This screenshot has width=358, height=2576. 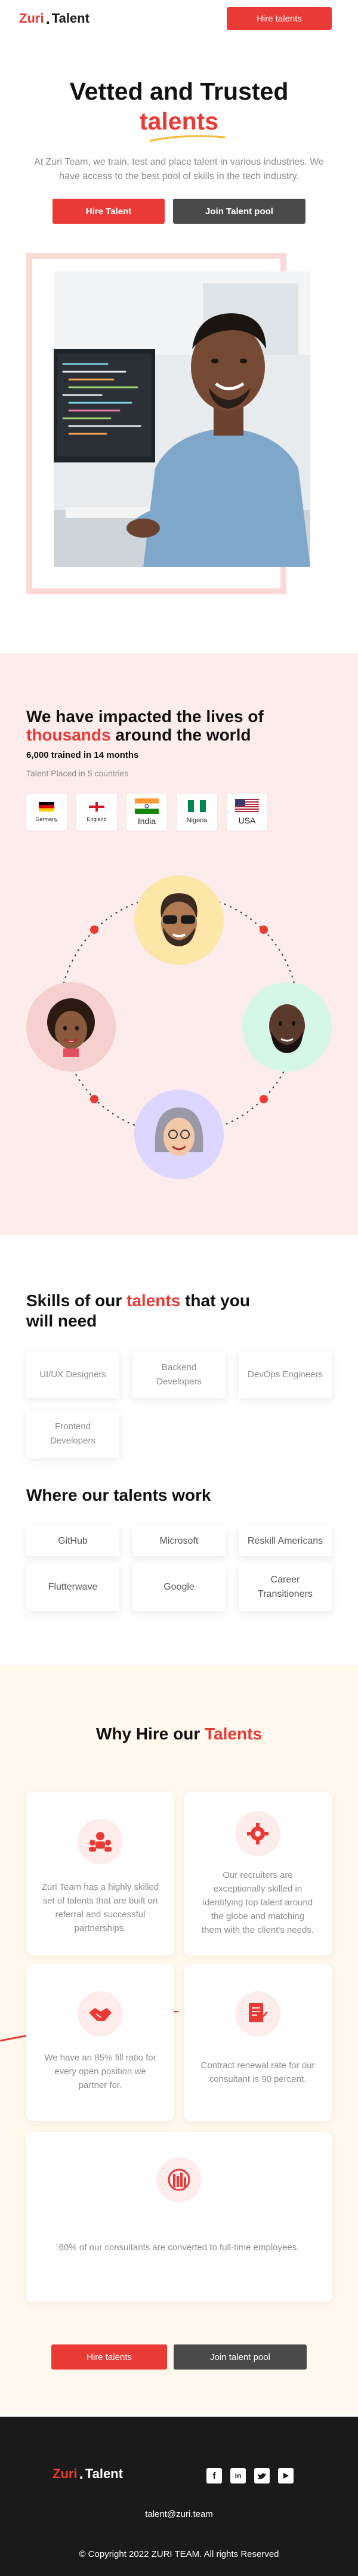 I want to click on handshake-icon, so click(x=100, y=2014).